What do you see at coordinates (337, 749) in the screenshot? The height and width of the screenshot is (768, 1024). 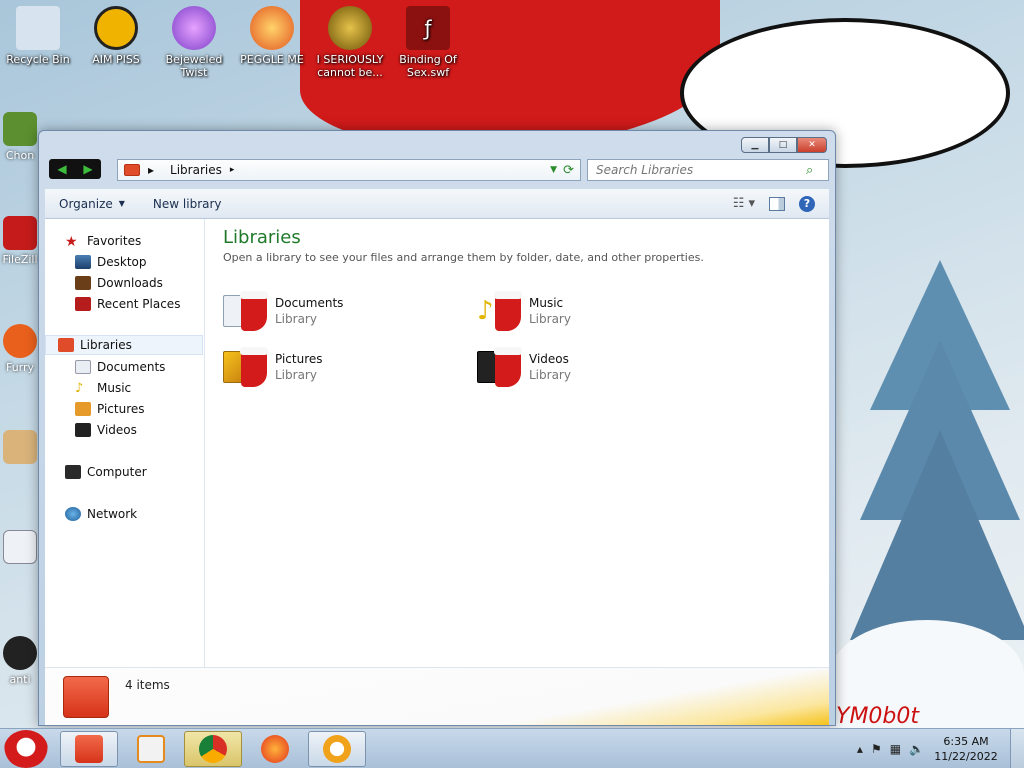 I see `taskbar-app` at bounding box center [337, 749].